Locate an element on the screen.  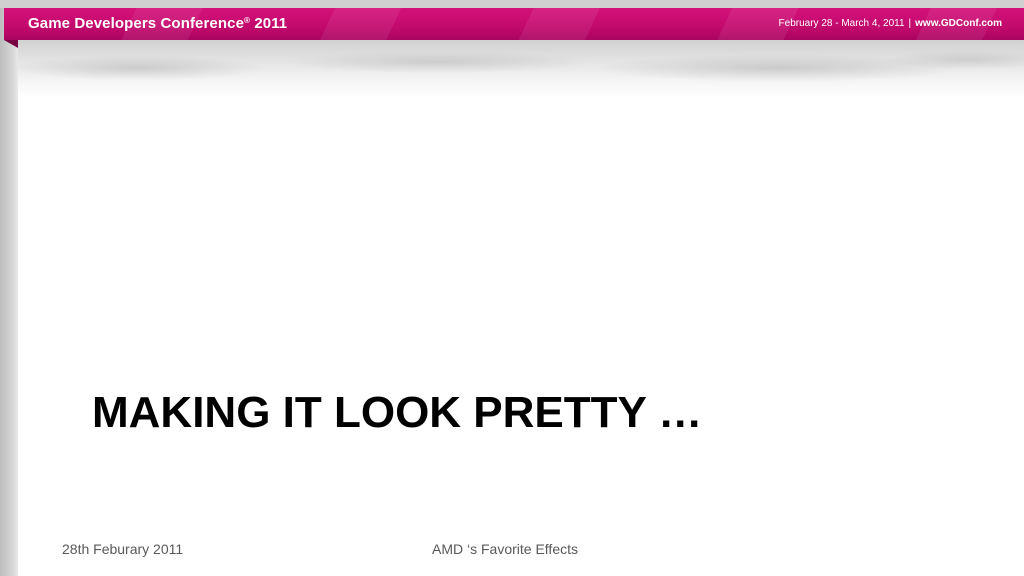
conference-year: 2011 is located at coordinates (271, 23).